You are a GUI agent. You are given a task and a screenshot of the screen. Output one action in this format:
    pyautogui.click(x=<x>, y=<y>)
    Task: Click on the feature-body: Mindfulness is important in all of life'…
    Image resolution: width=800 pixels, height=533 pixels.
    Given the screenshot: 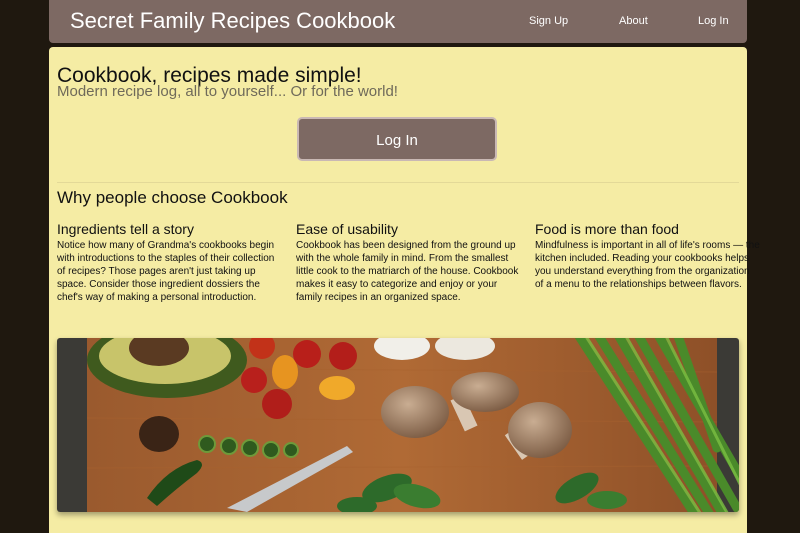 What is the action you would take?
    pyautogui.click(x=647, y=265)
    